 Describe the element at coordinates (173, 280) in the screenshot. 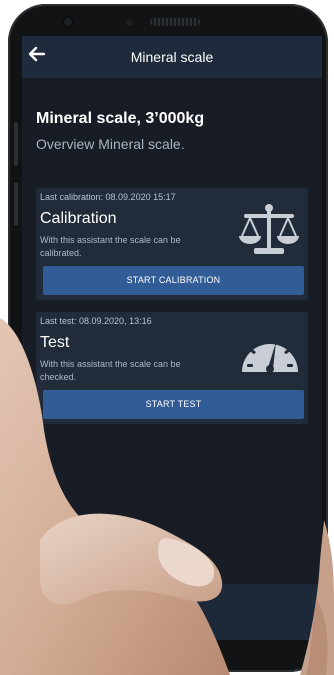

I see `start-calibration-button: START CALIBRATION` at that location.